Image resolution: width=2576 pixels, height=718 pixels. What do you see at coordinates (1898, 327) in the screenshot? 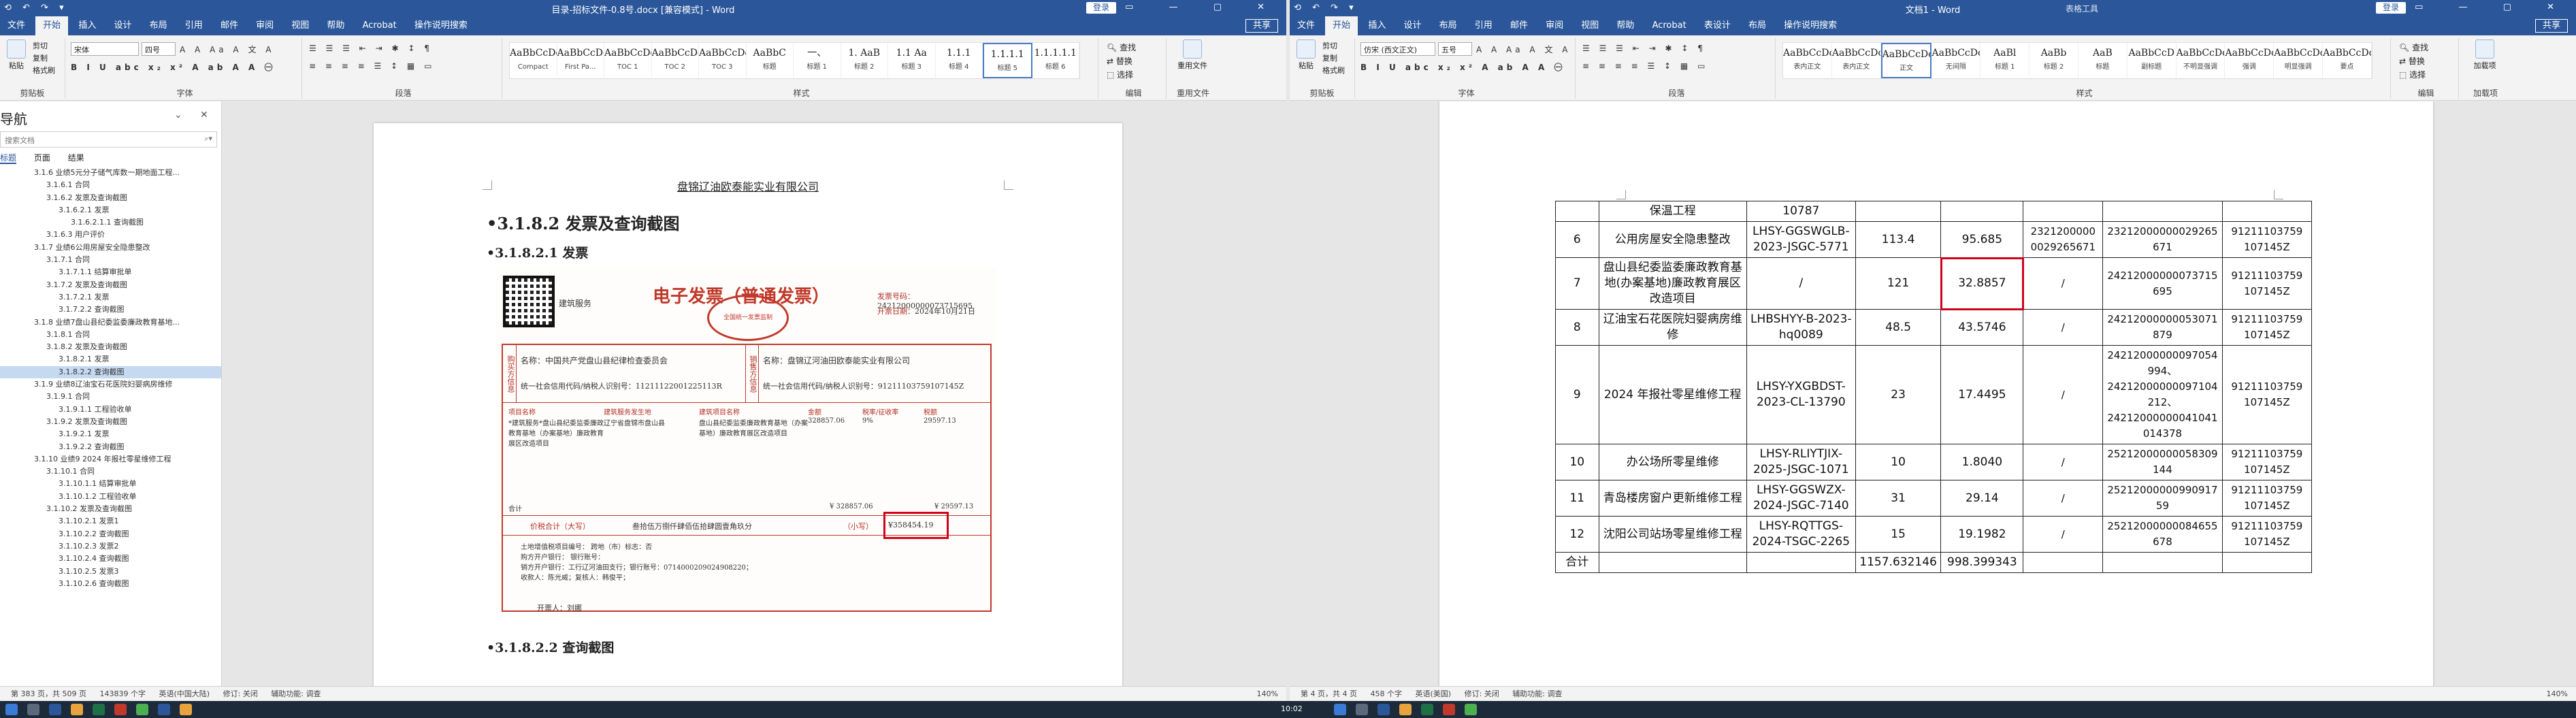
I see `table-cell-amount: 48.5` at bounding box center [1898, 327].